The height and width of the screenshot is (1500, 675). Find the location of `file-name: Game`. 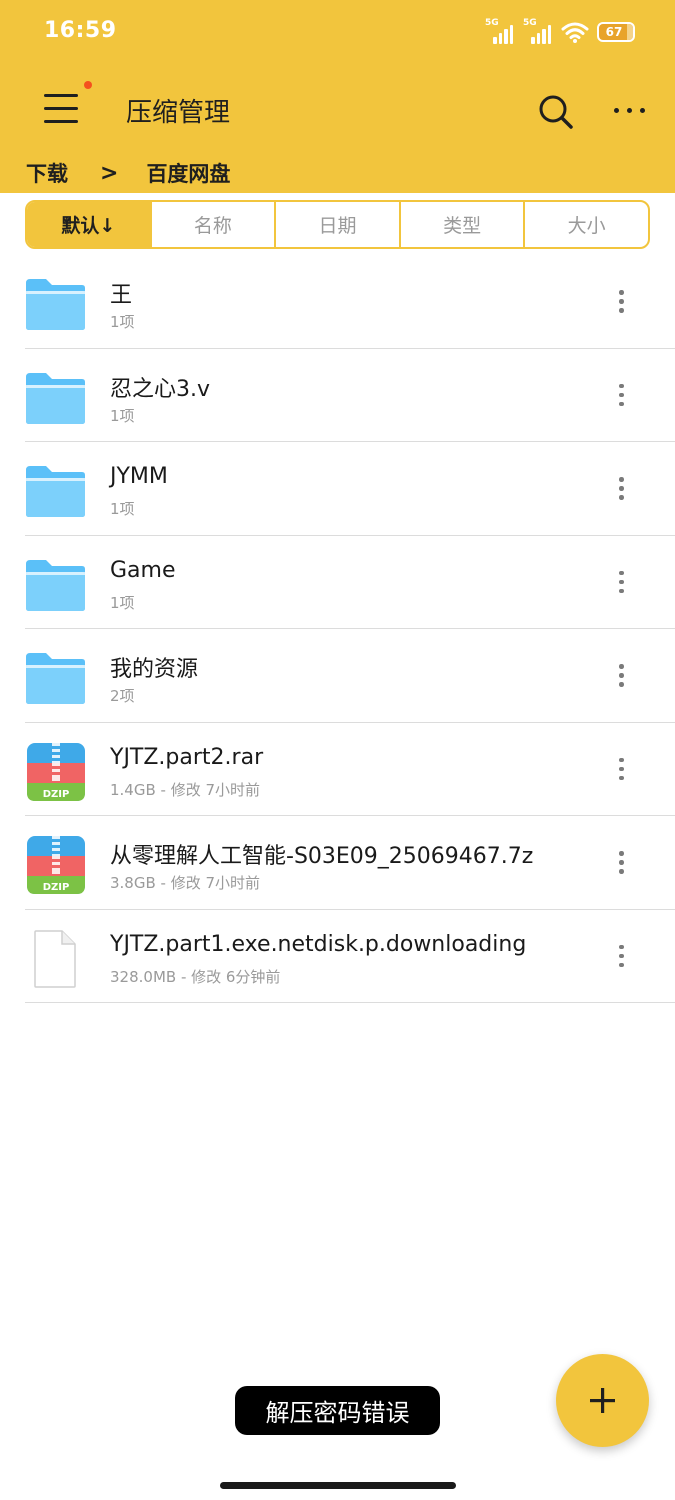

file-name: Game is located at coordinates (143, 570).